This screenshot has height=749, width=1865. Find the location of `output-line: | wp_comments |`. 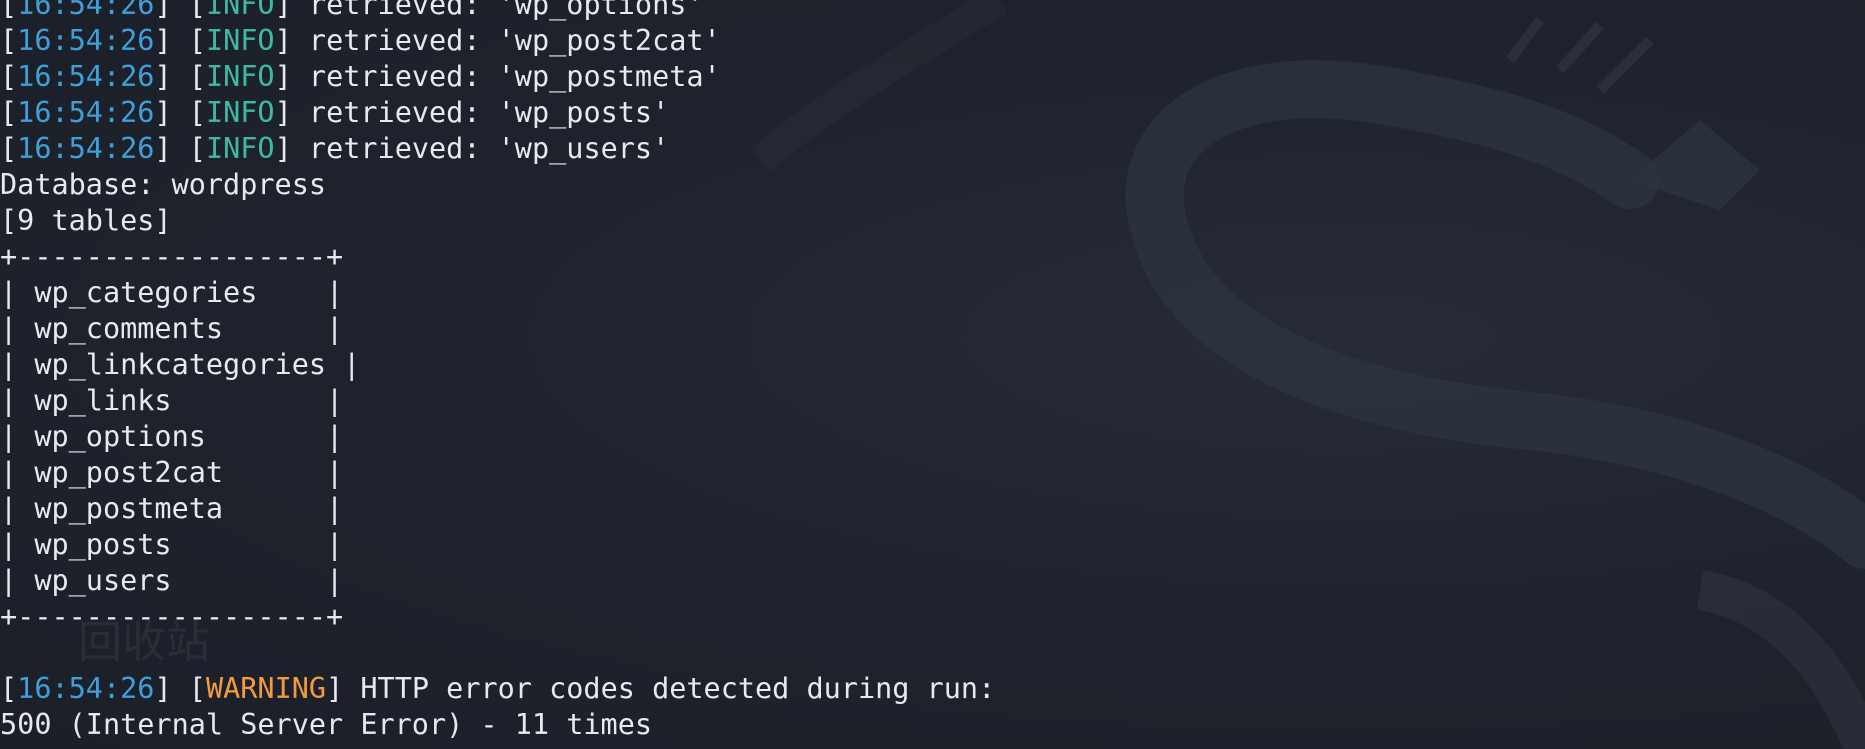

output-line: | wp_comments | is located at coordinates (172, 328).